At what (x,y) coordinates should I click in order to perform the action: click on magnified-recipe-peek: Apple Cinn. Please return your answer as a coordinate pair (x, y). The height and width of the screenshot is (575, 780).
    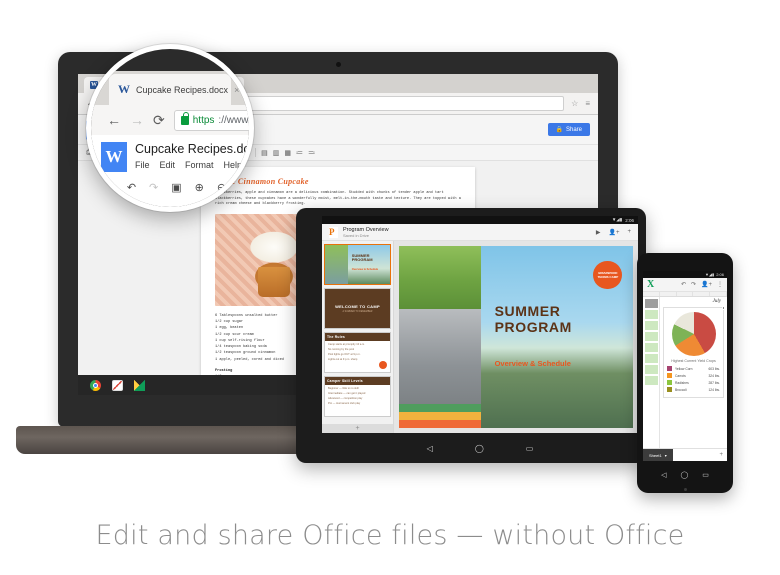
    Looking at the image, I should click on (235, 201).